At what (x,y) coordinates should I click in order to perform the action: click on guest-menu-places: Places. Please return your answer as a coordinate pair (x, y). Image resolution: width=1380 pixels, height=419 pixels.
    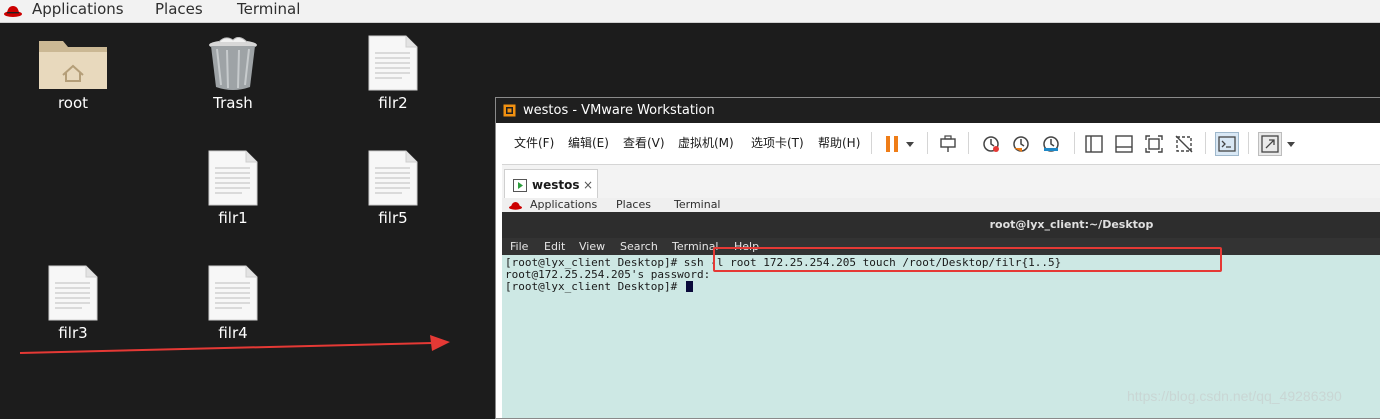
    Looking at the image, I should click on (633, 205).